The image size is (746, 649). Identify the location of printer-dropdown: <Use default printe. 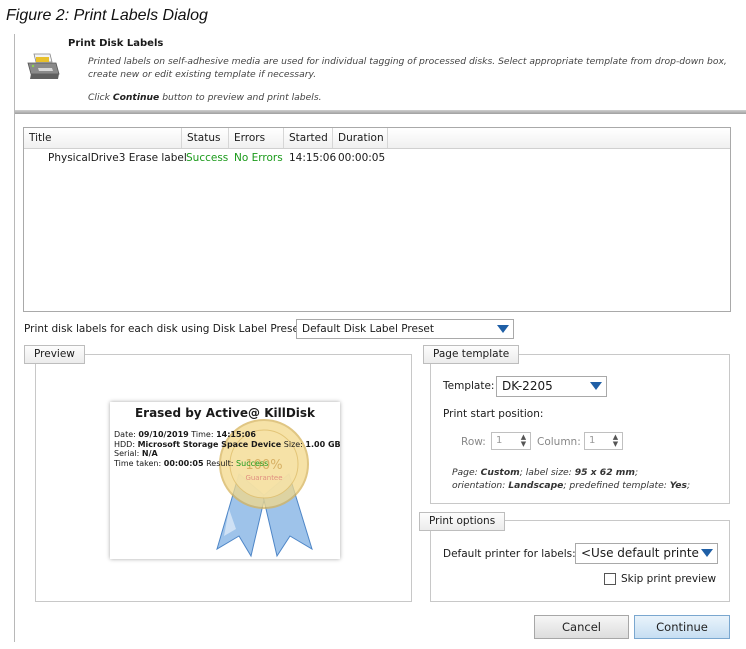
(646, 553).